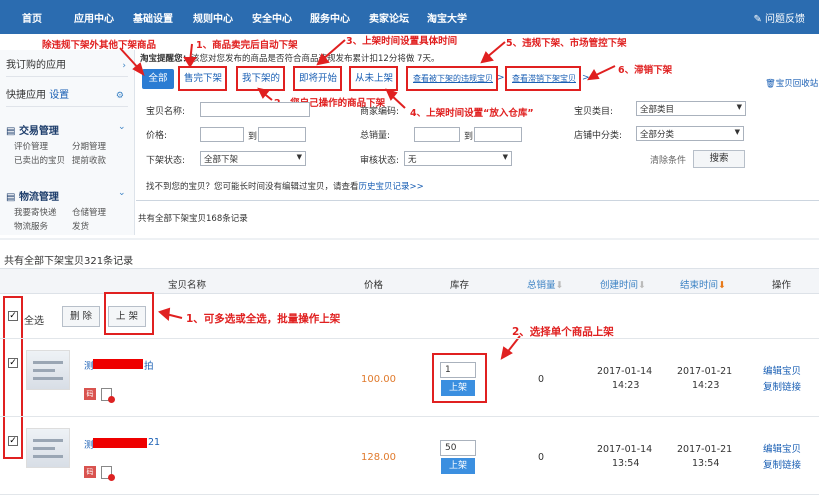 This screenshot has width=819, height=503. I want to click on col-created-time: 创建时间⬇, so click(623, 284).